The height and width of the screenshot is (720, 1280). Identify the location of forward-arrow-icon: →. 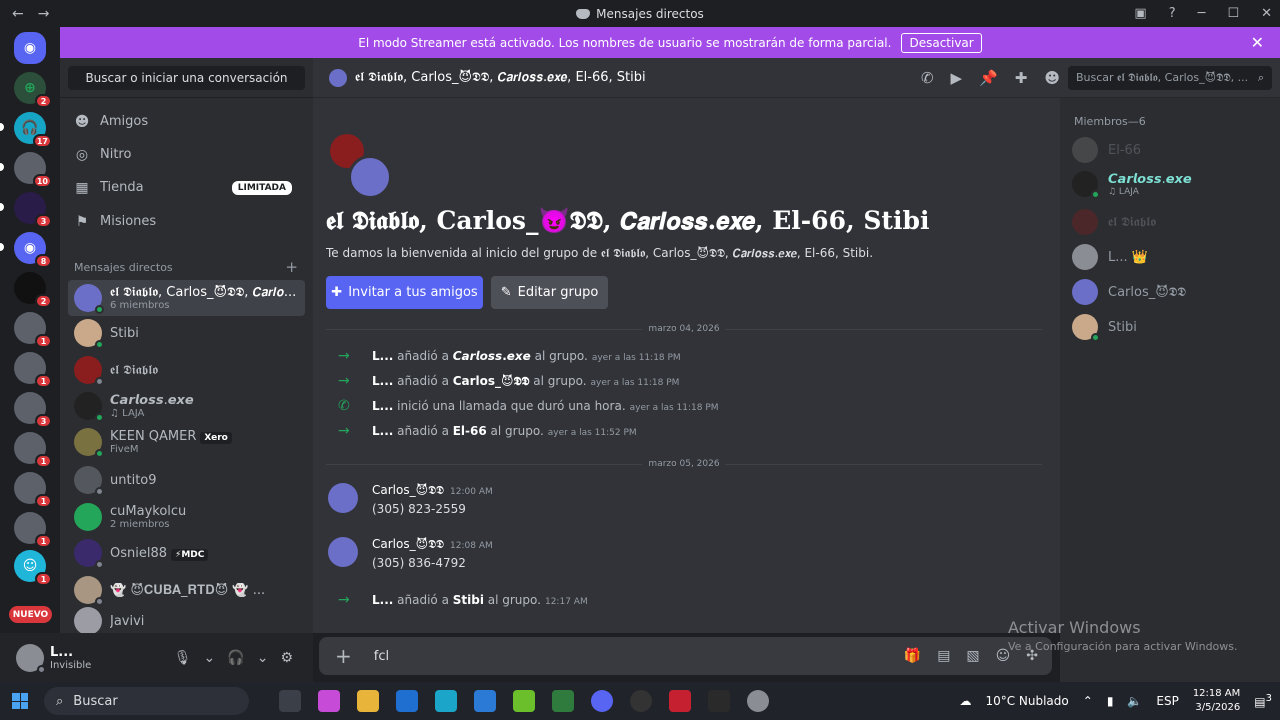
(44, 14).